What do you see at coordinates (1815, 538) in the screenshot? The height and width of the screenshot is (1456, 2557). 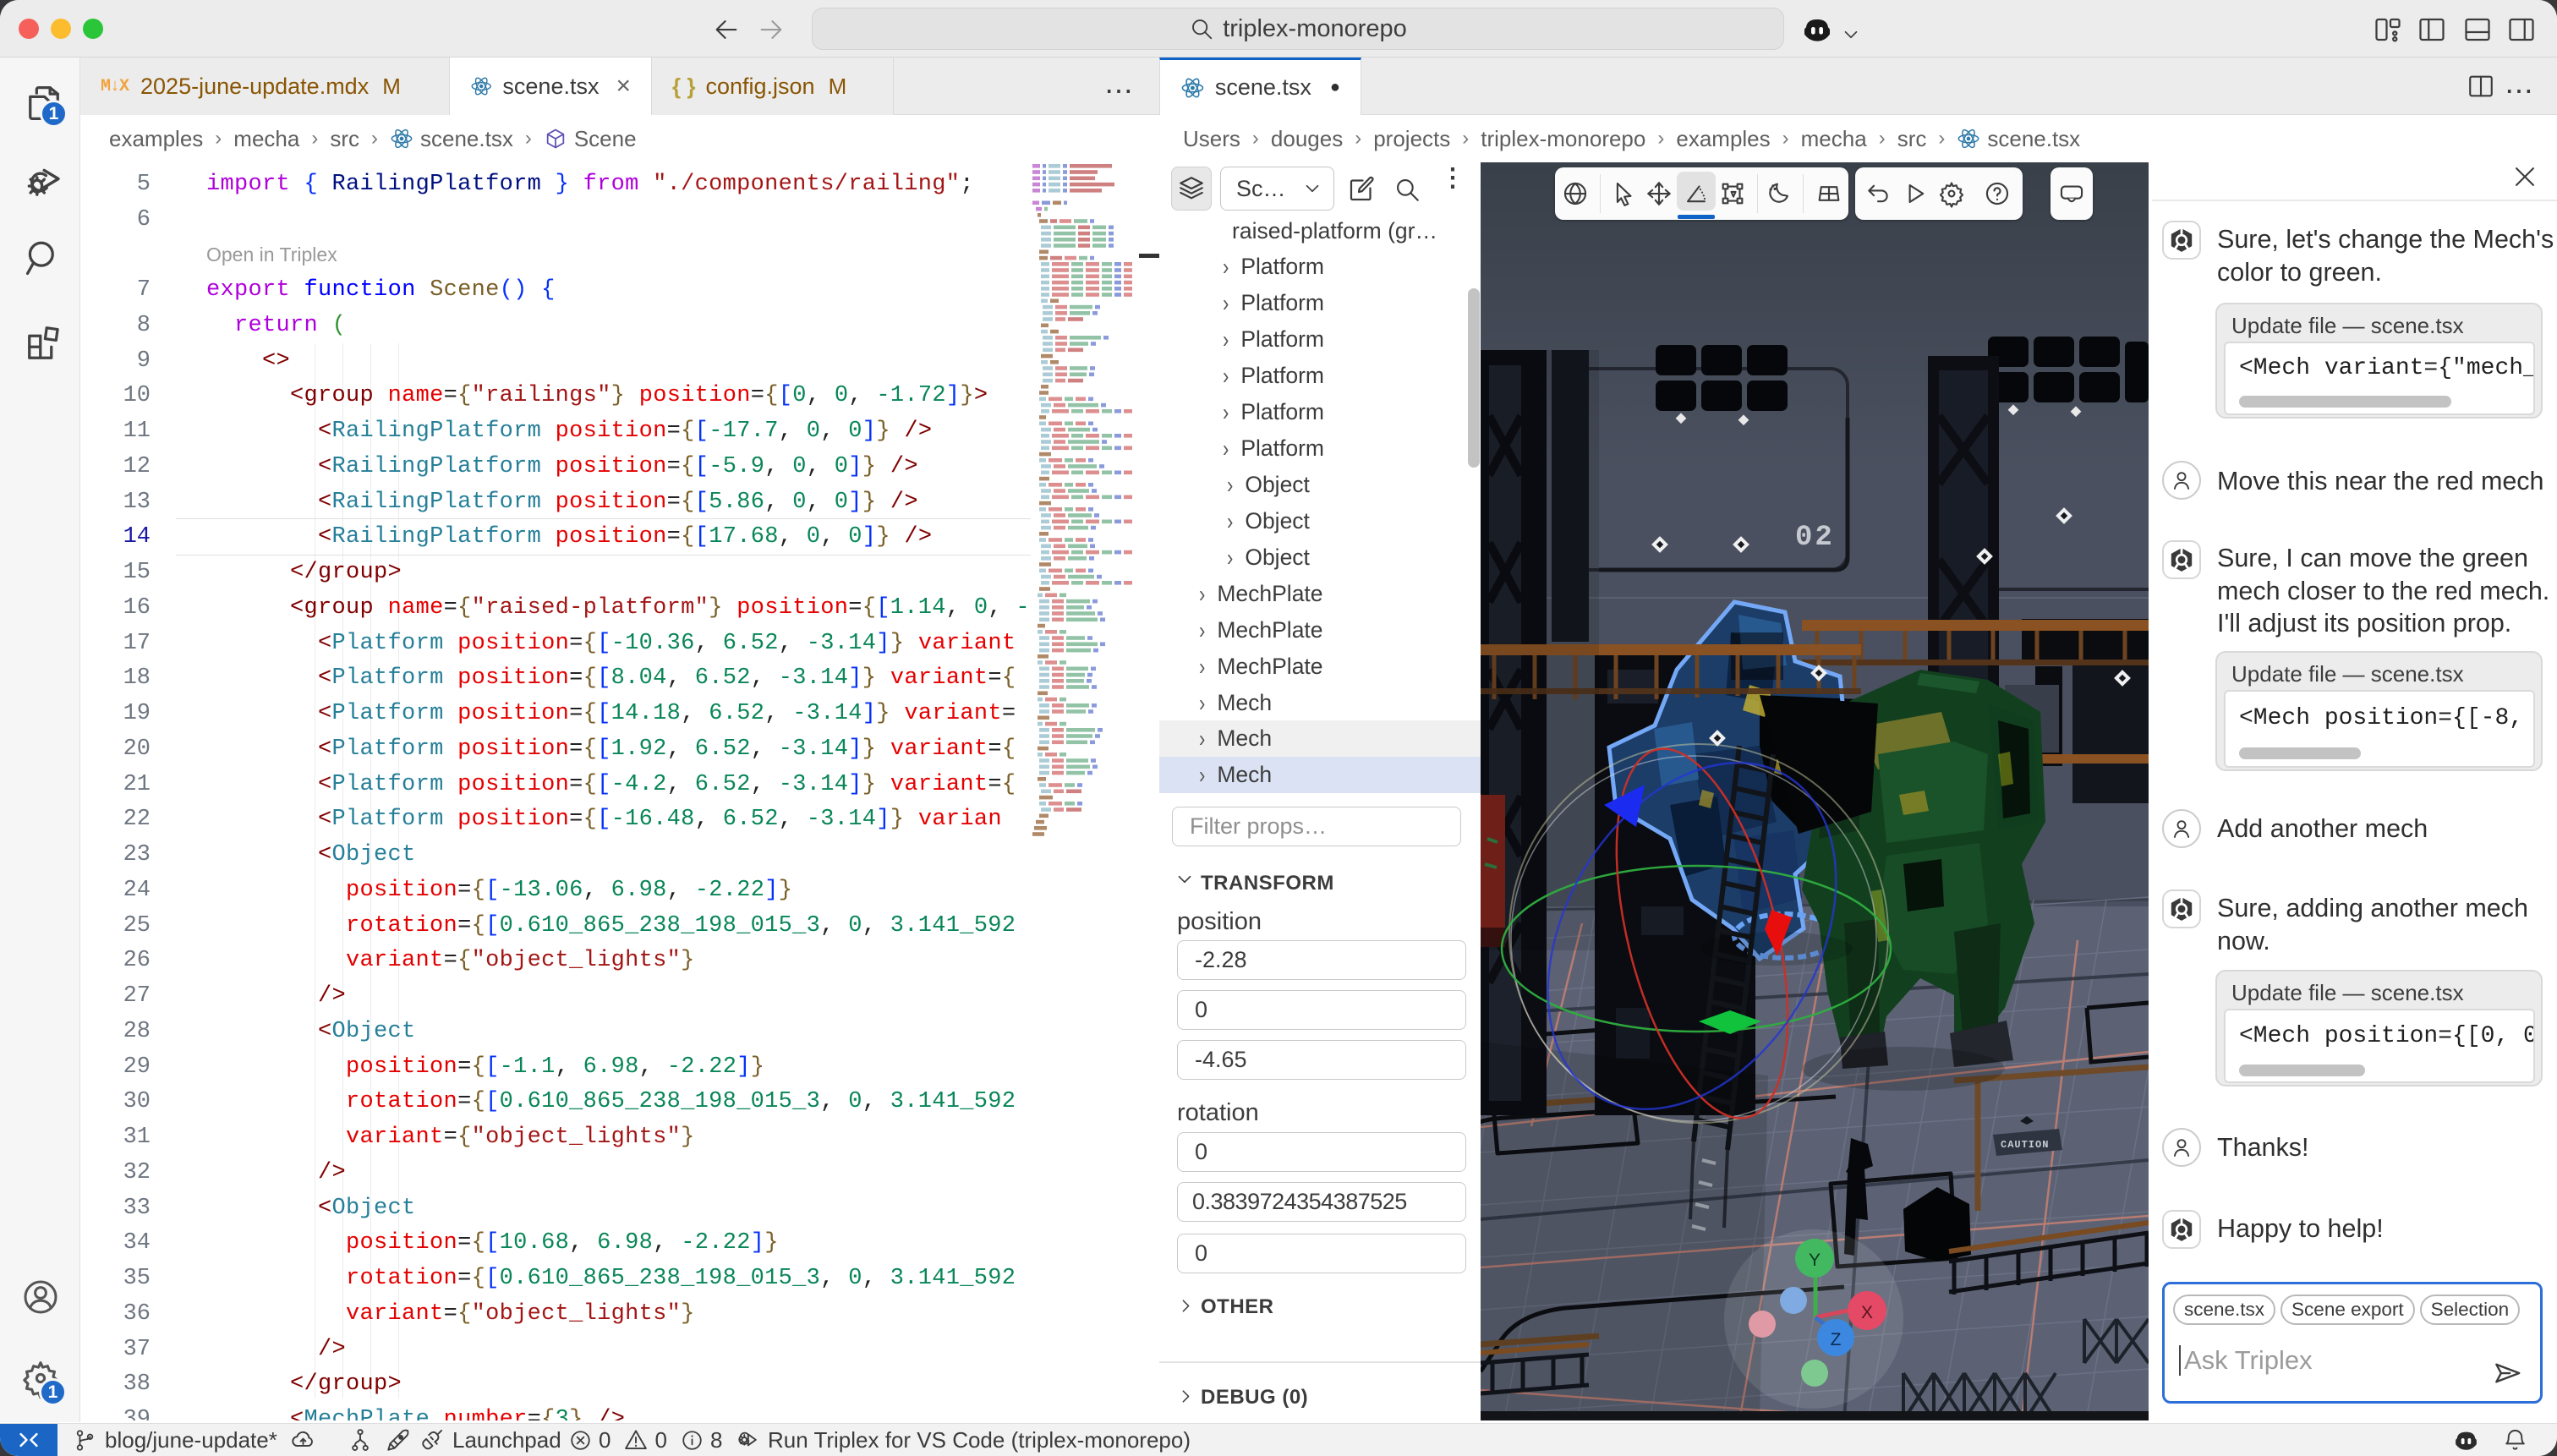 I see `svg-text: 02` at bounding box center [1815, 538].